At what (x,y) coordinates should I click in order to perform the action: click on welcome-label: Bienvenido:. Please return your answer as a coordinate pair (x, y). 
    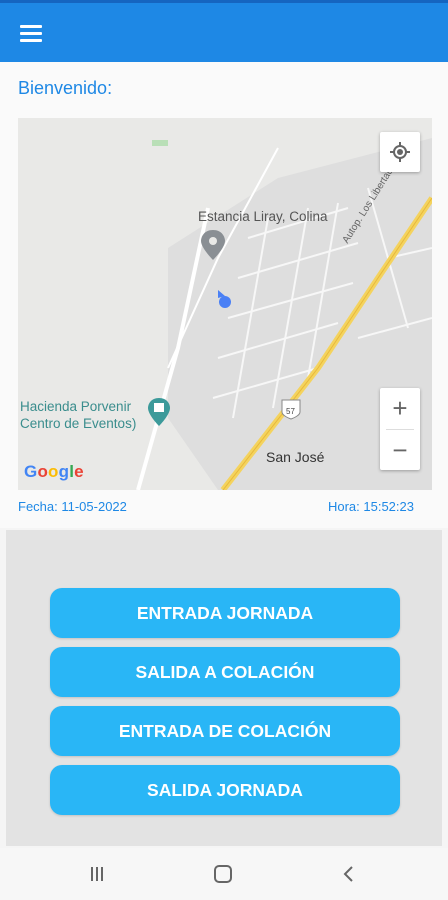
    Looking at the image, I should click on (65, 88).